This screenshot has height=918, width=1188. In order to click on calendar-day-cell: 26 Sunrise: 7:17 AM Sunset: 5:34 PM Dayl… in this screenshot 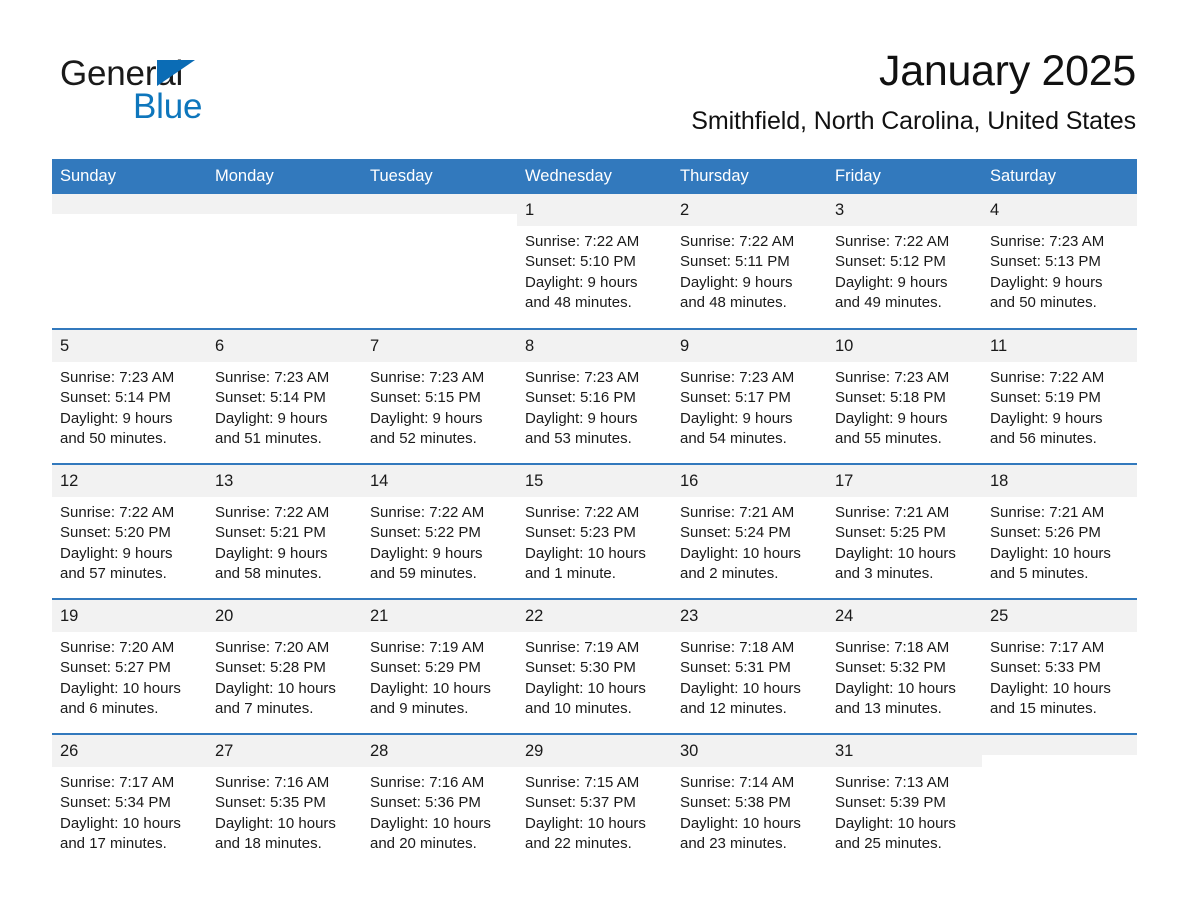, I will do `click(129, 801)`.